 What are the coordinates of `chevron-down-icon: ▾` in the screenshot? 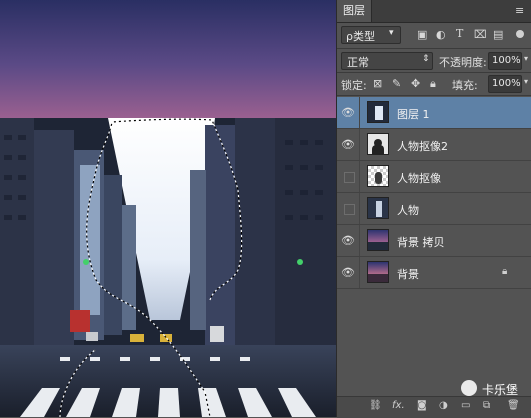 It's located at (391, 33).